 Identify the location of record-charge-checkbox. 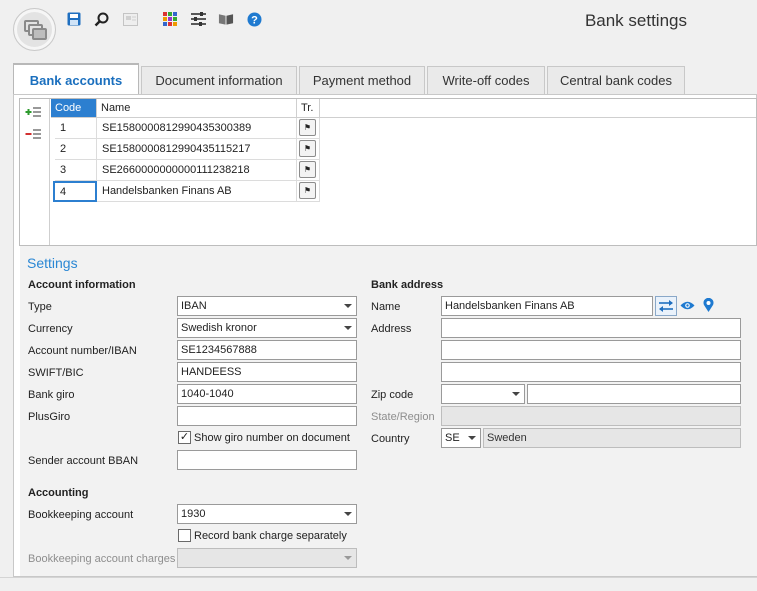
(184, 535).